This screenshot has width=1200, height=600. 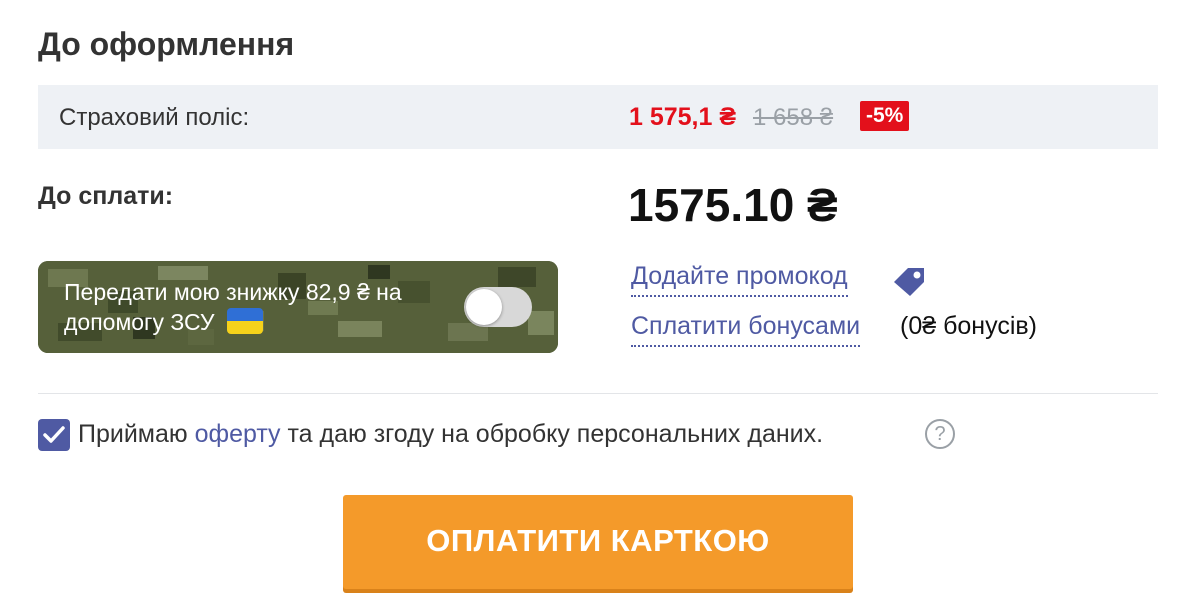 What do you see at coordinates (238, 434) in the screenshot?
I see `offer-link: оферту` at bounding box center [238, 434].